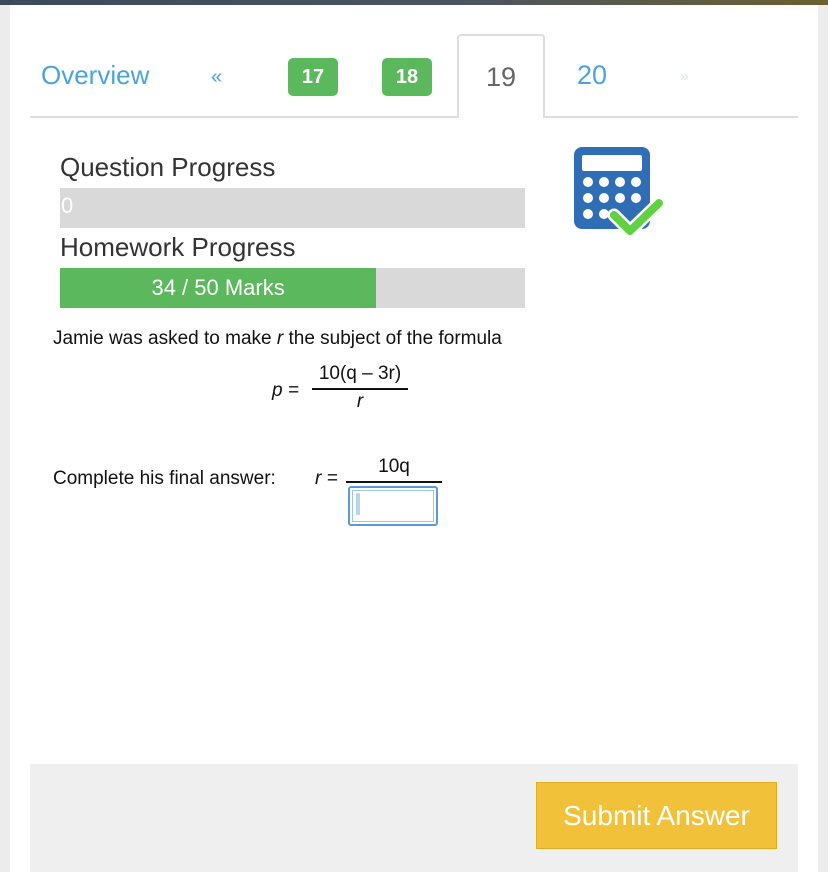  Describe the element at coordinates (95, 75) in the screenshot. I see `tab-overview: Overview` at that location.